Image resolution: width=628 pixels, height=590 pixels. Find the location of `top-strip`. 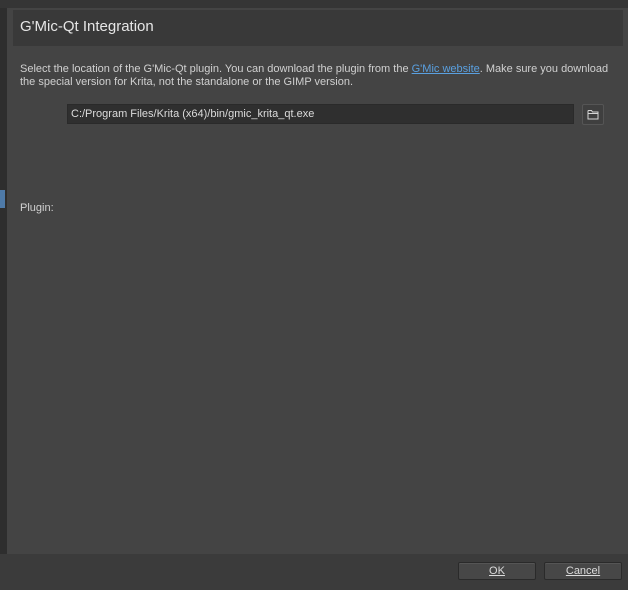

top-strip is located at coordinates (314, 4).